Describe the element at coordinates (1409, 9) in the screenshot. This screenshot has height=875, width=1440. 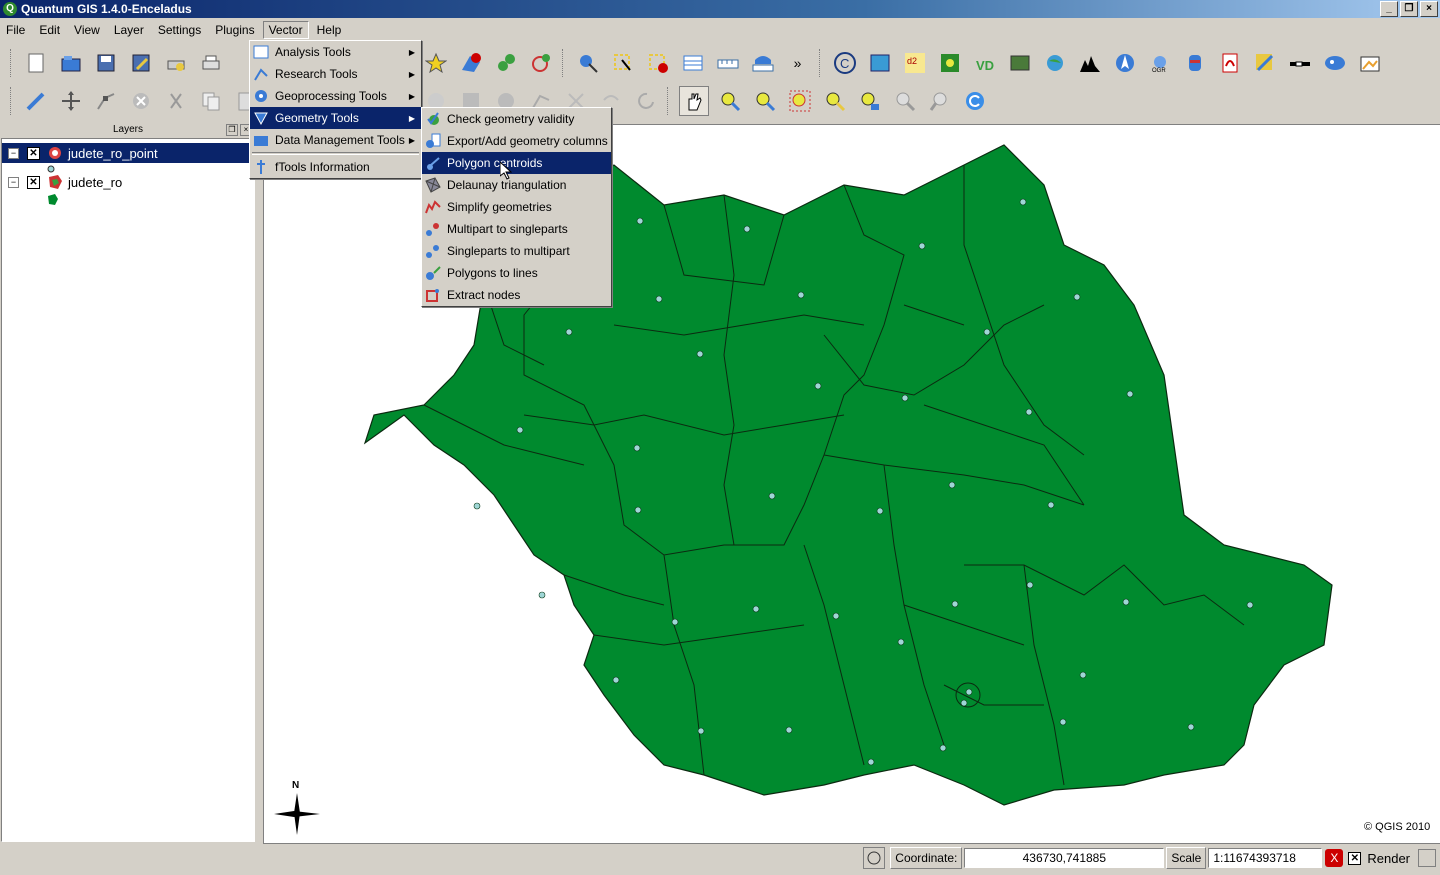
I see `maximize-button: ❐` at that location.